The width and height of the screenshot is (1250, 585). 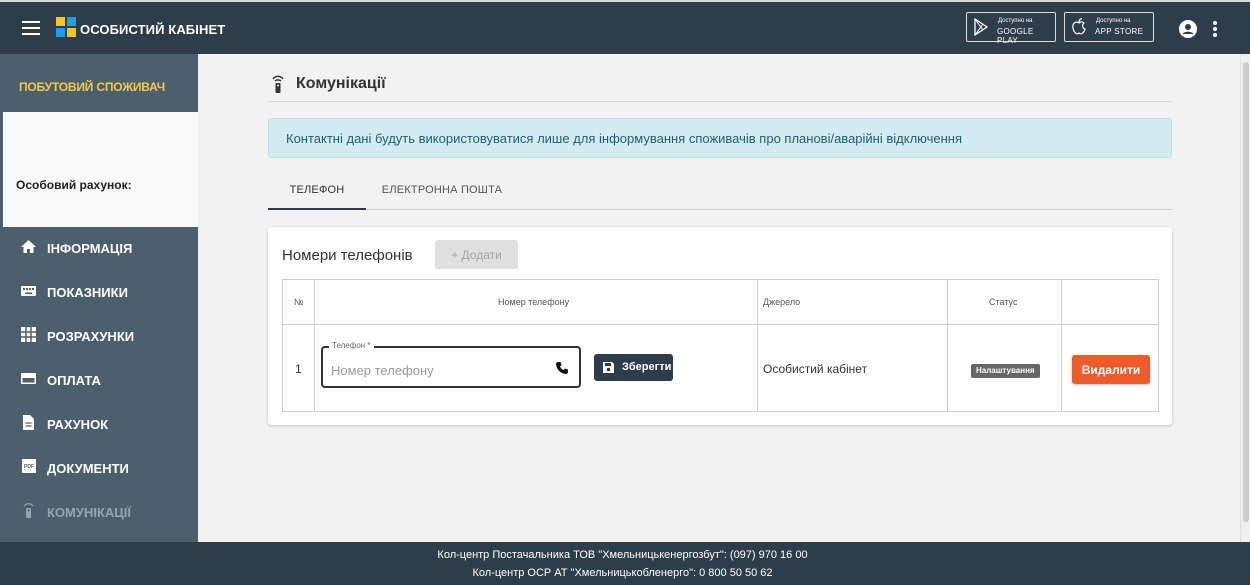 I want to click on sidebar-item-calculations: РОЗРАХУНКИ, so click(x=99, y=335).